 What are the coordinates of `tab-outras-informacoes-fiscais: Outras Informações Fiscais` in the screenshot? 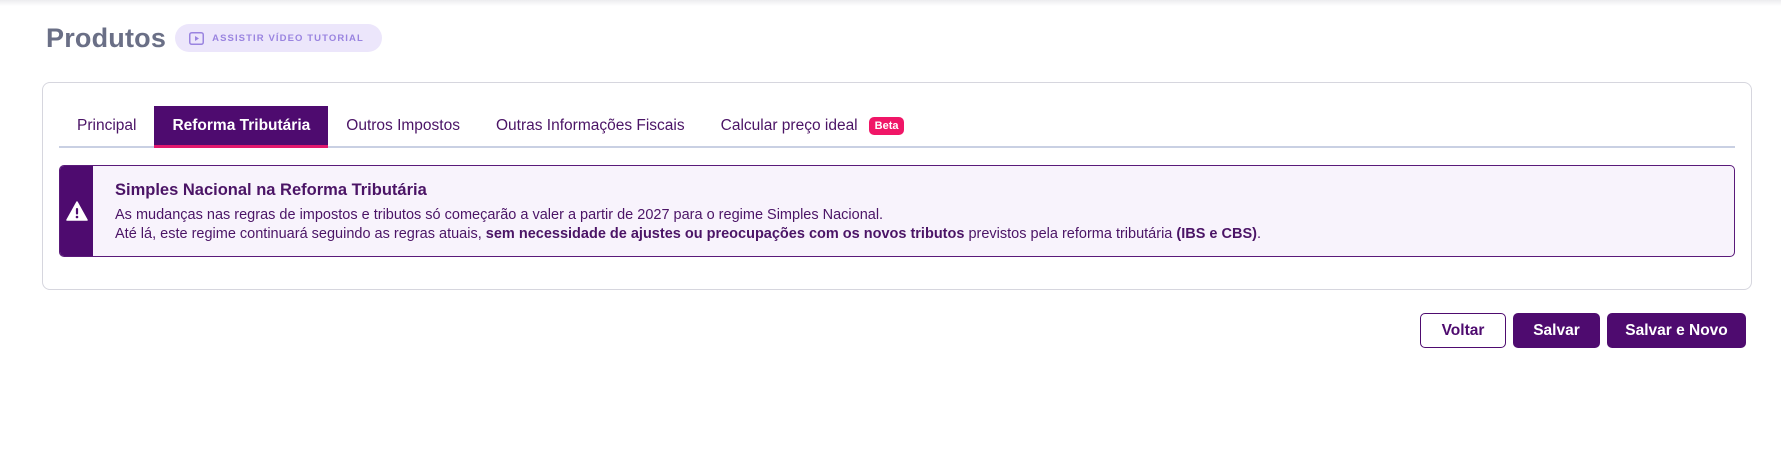 It's located at (590, 126).